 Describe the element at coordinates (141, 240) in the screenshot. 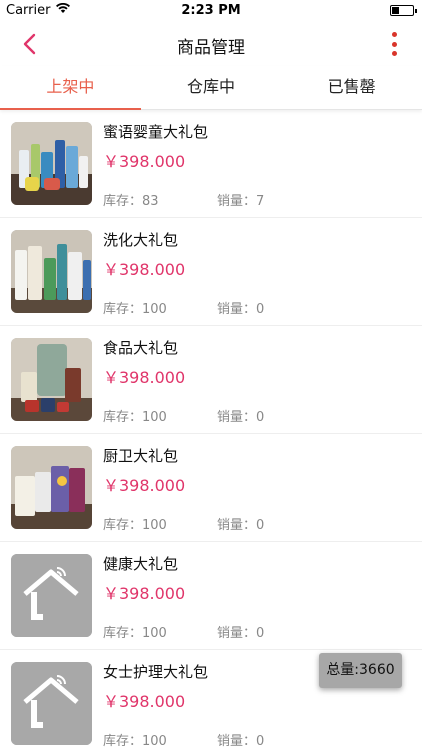

I see `product-name: 洗化大礼包` at that location.